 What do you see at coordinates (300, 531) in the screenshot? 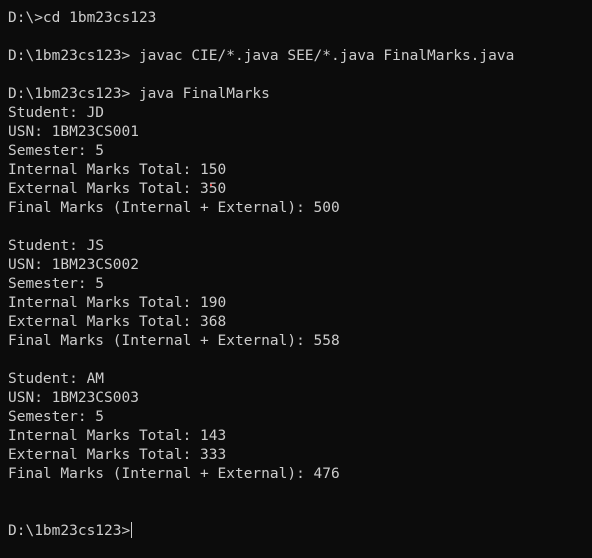
I see `prompt-line: D:\1bm23cs123>` at bounding box center [300, 531].